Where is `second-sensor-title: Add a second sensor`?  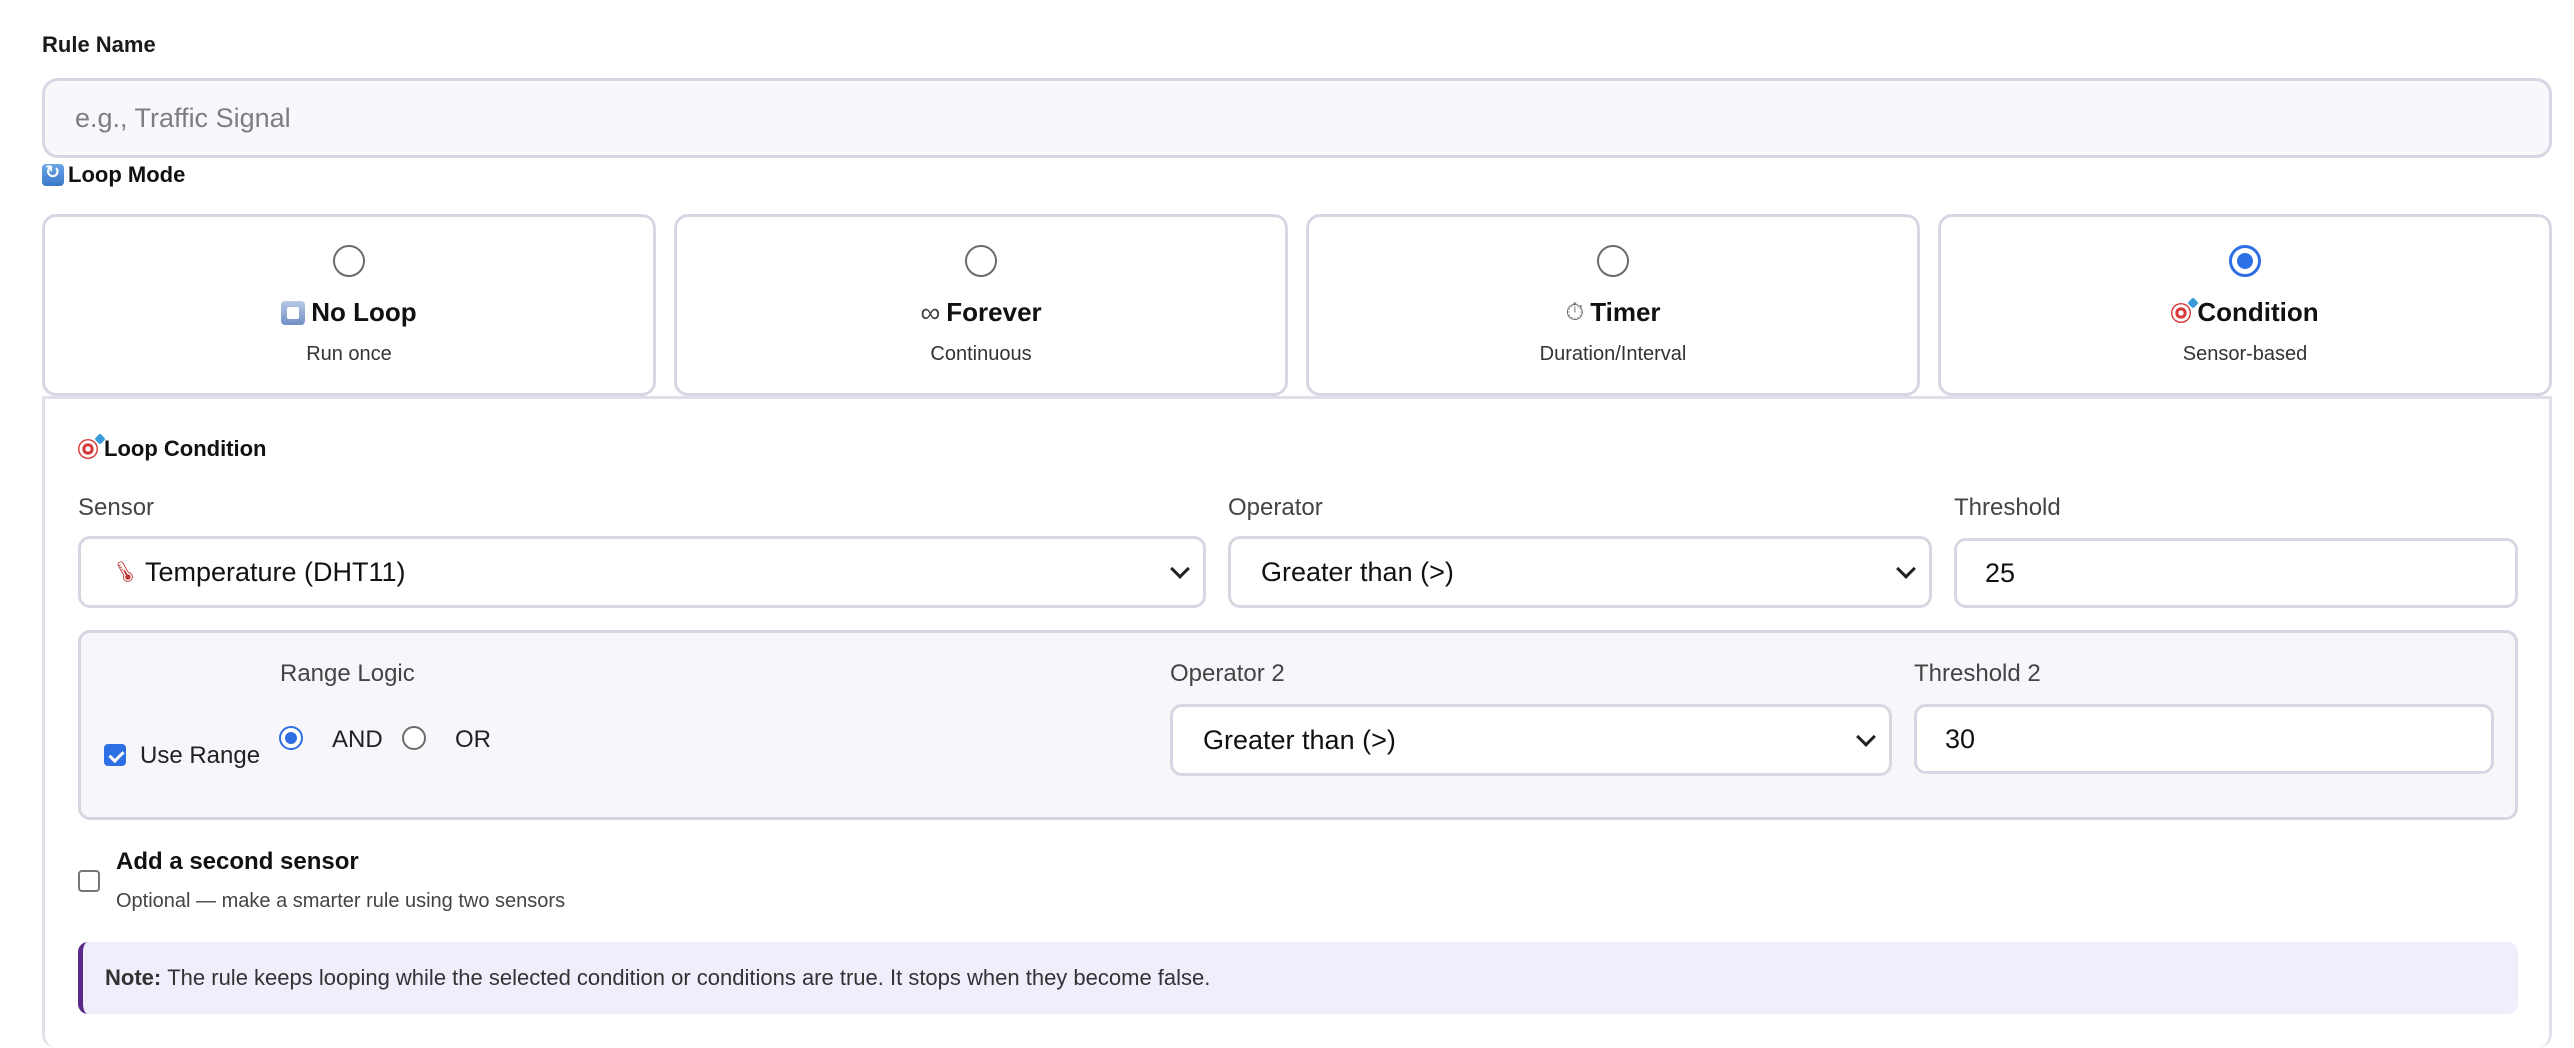
second-sensor-title: Add a second sensor is located at coordinates (237, 861).